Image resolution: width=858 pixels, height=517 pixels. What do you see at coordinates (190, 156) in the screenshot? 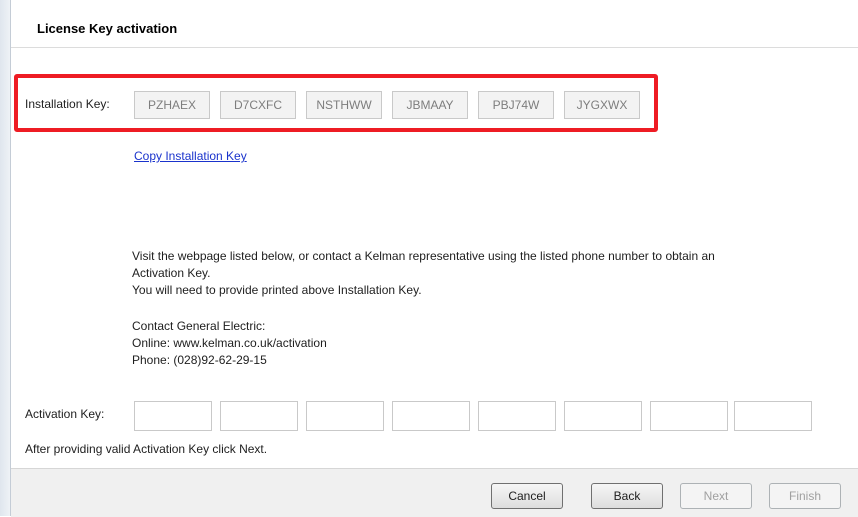
I see `copy-installation-key-link: Copy Installation Key` at bounding box center [190, 156].